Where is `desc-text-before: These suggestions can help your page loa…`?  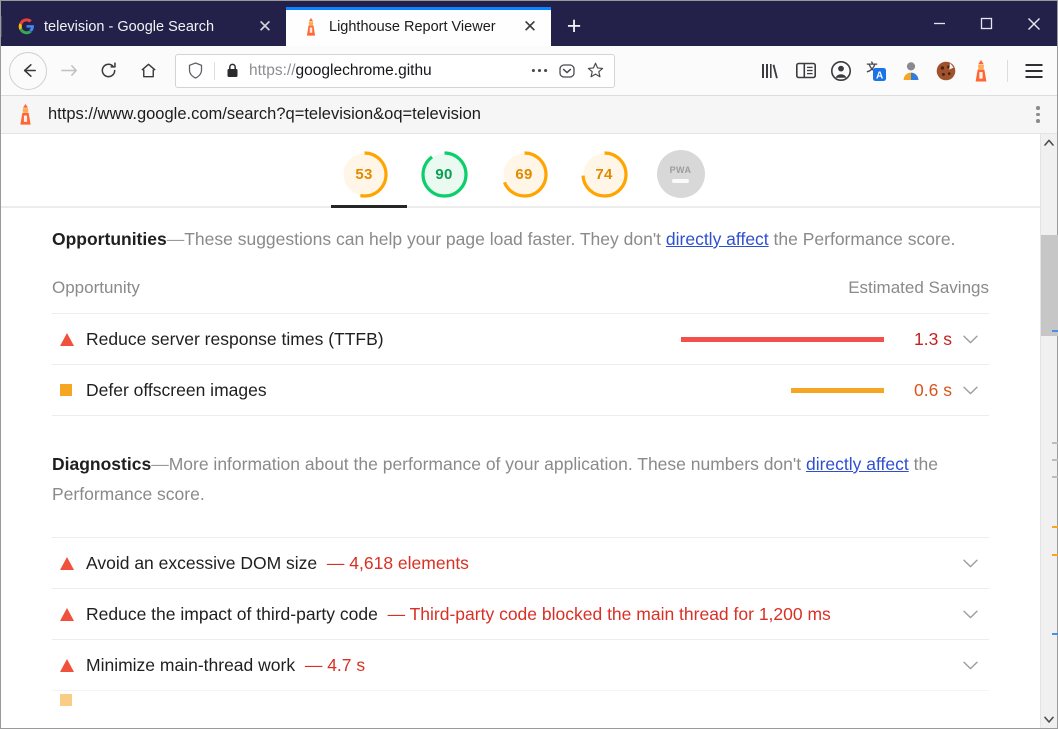 desc-text-before: These suggestions can help your page loa… is located at coordinates (425, 239).